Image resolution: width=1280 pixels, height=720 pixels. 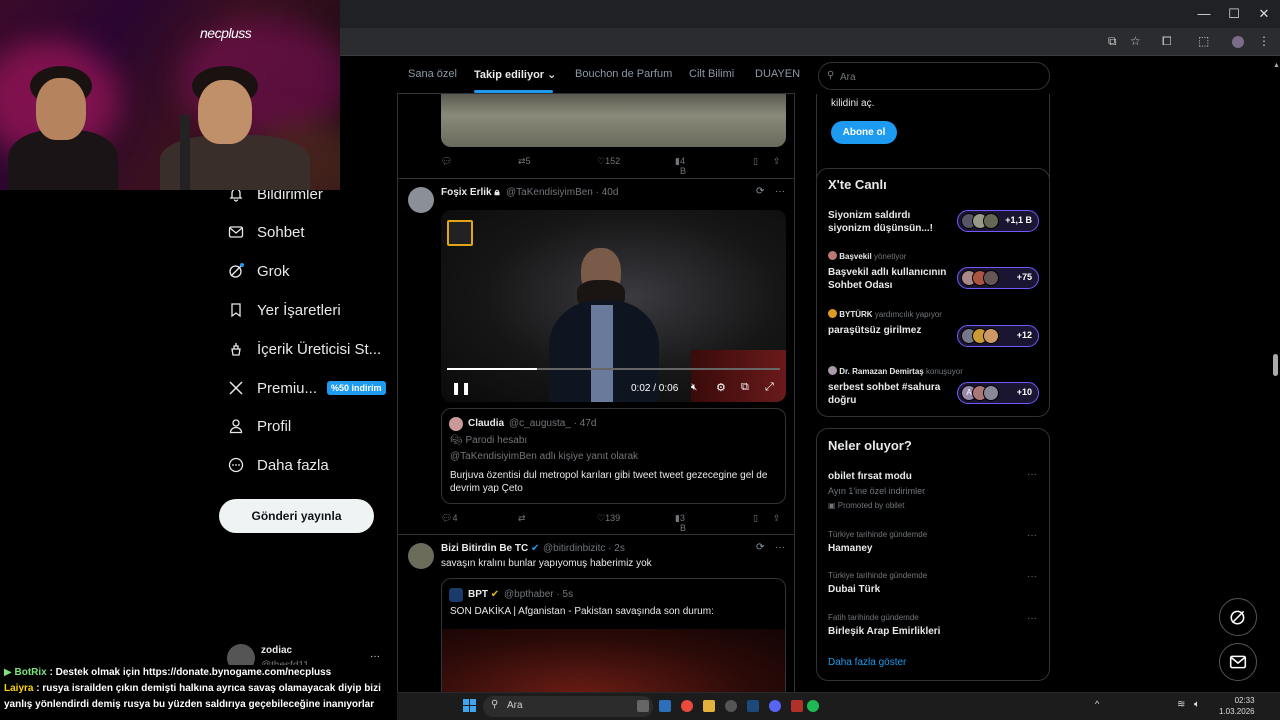 I want to click on post-author-name: Foşix Erlik 🔒︎, so click(x=470, y=192).